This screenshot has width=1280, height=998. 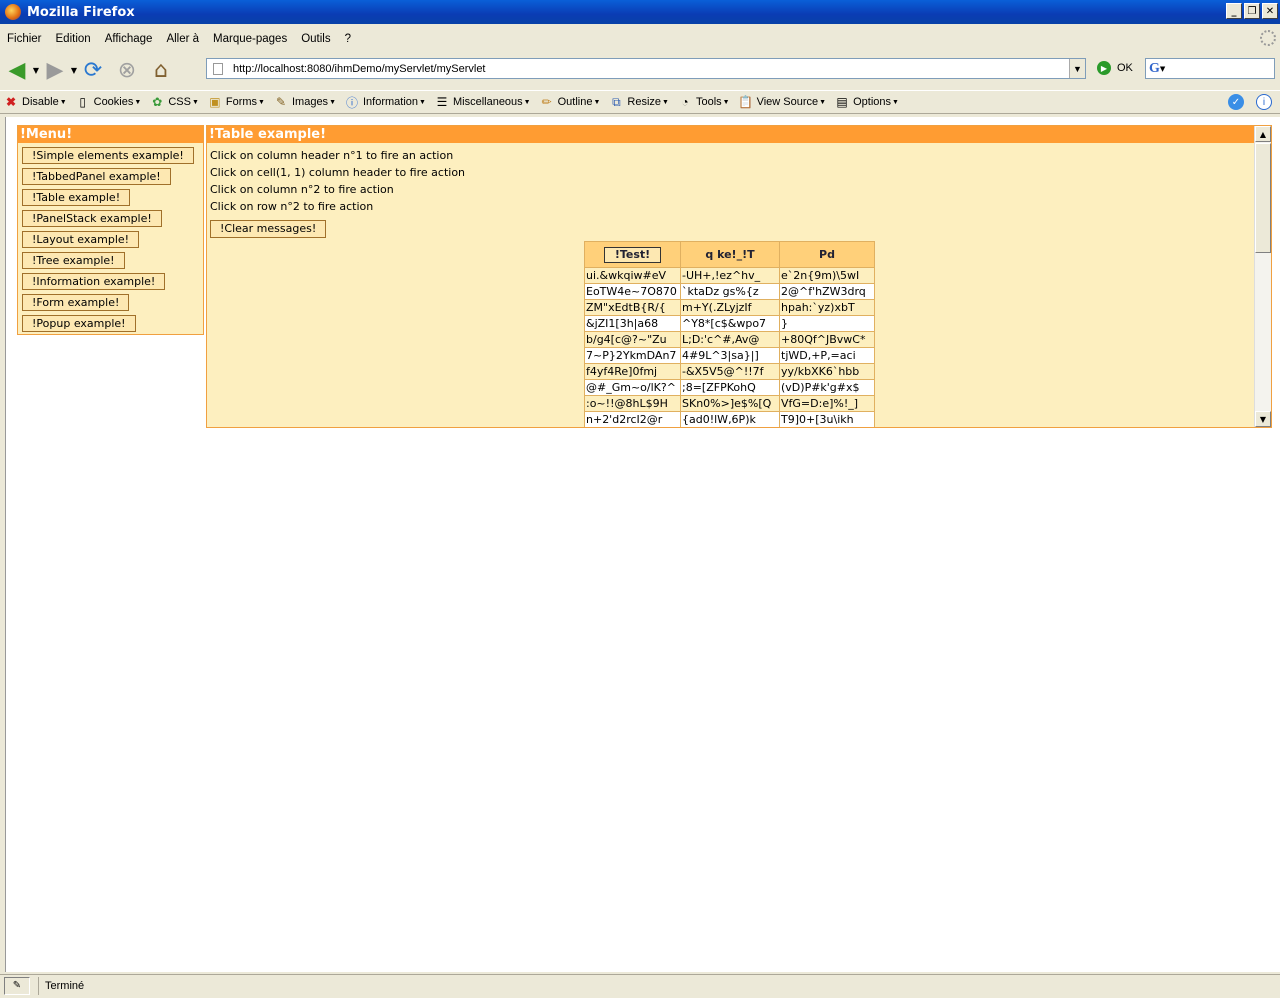 I want to click on dev-css: ✿ CSS ▼, so click(x=174, y=102).